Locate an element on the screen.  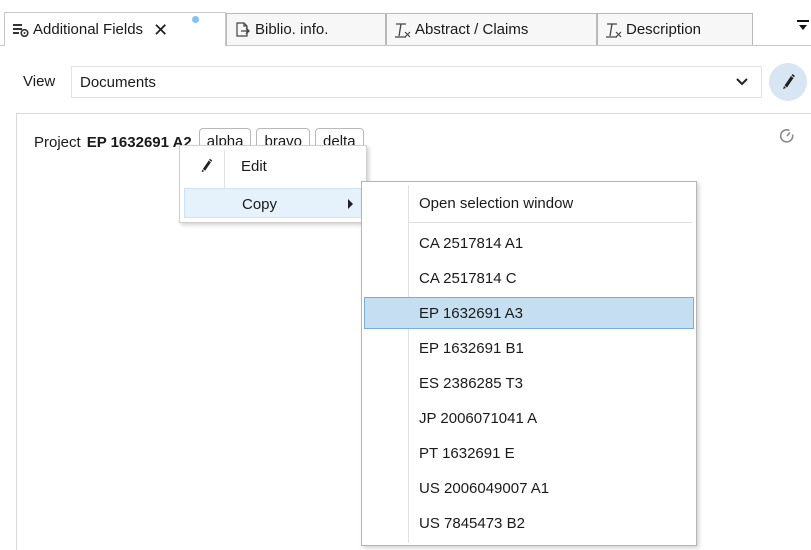
submenu-open-selection-window: Open selection window is located at coordinates (529, 203).